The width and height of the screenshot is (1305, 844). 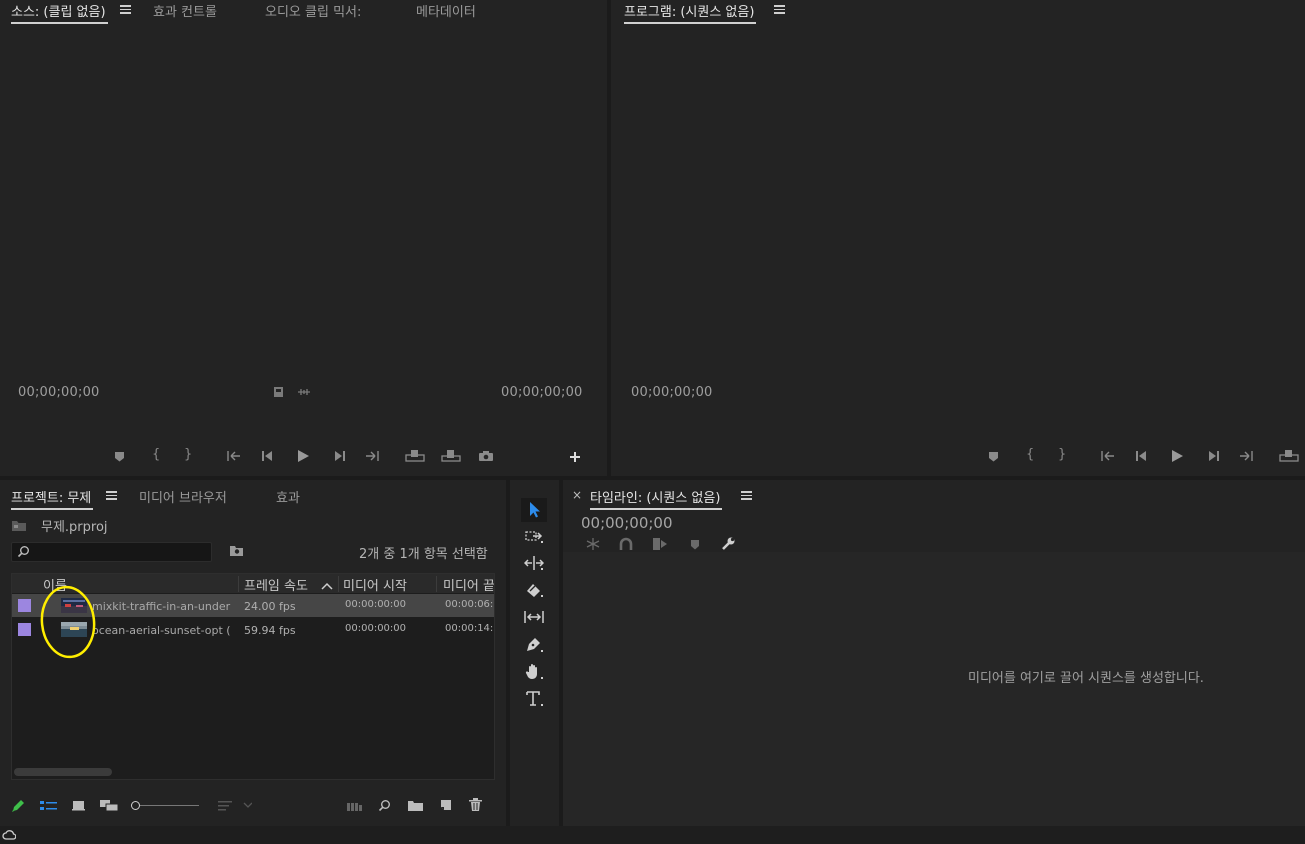 I want to click on track-select-forward-tool, so click(x=534, y=537).